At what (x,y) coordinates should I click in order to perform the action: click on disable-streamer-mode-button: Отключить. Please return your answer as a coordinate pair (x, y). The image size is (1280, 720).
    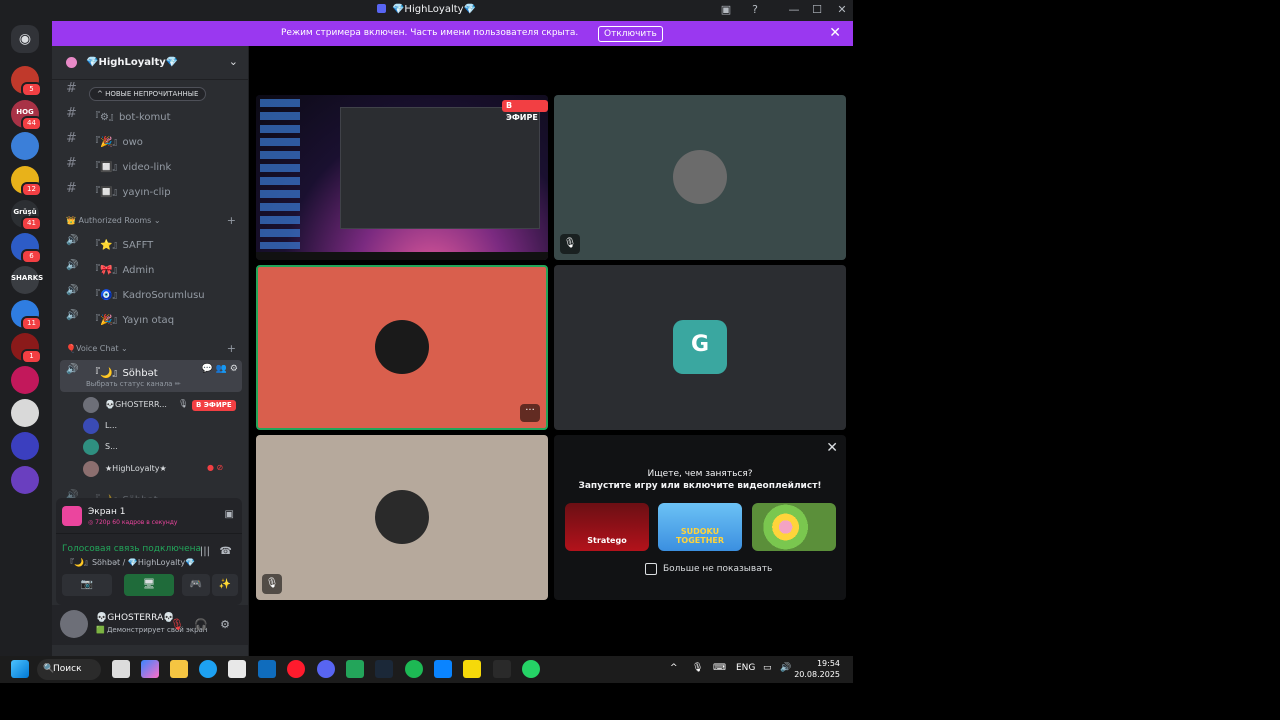
    Looking at the image, I should click on (630, 34).